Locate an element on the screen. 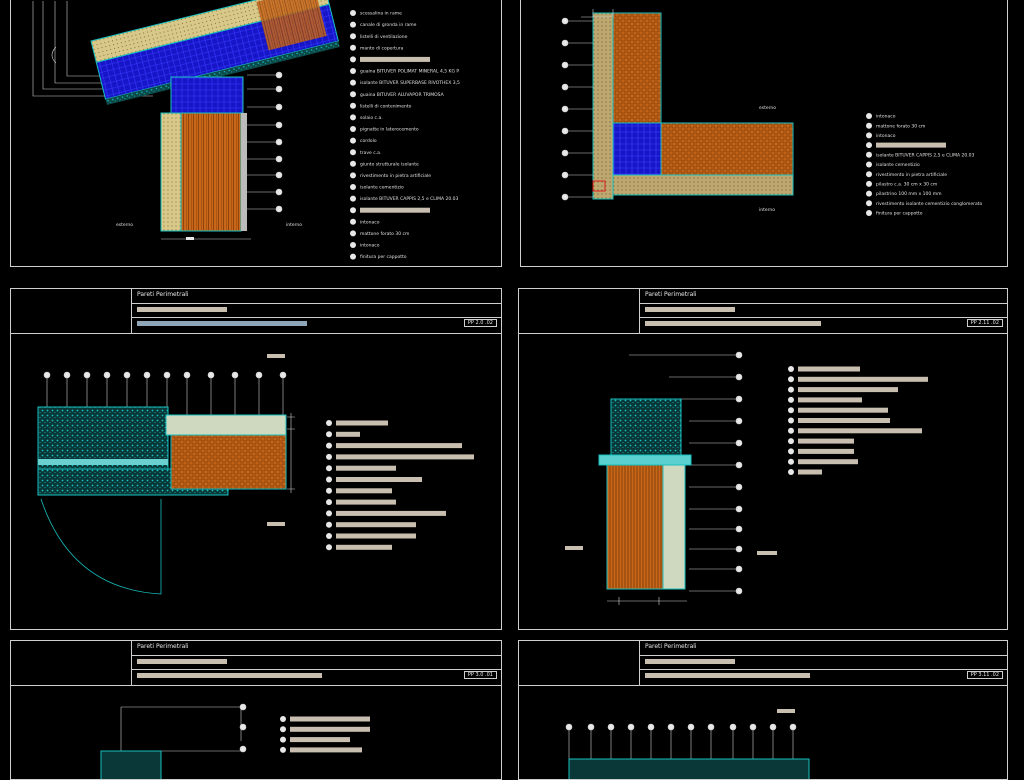  legend-item: listelli di contenimento is located at coordinates (381, 105).